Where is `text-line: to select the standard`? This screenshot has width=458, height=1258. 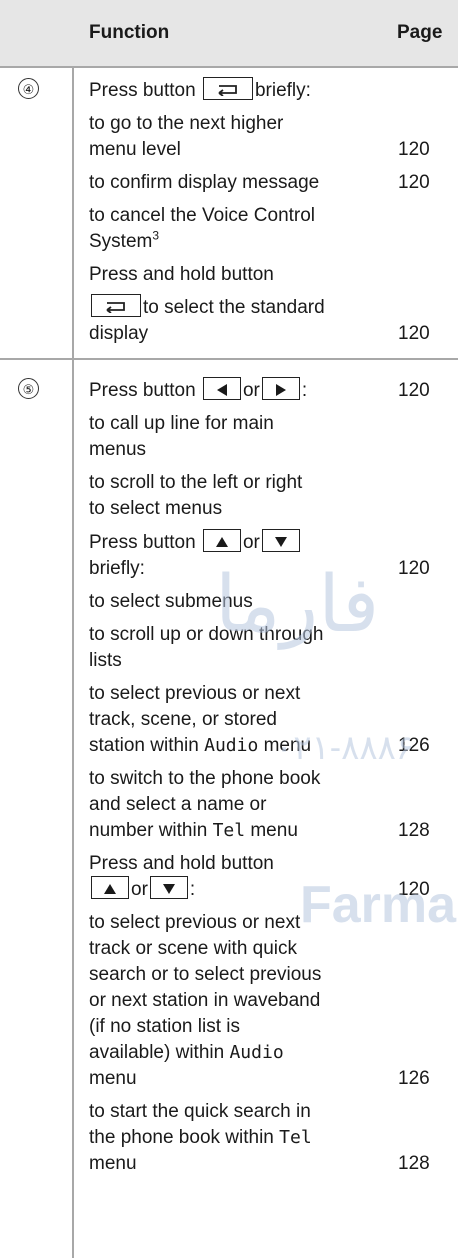
text-line: to select the standard is located at coordinates (207, 307).